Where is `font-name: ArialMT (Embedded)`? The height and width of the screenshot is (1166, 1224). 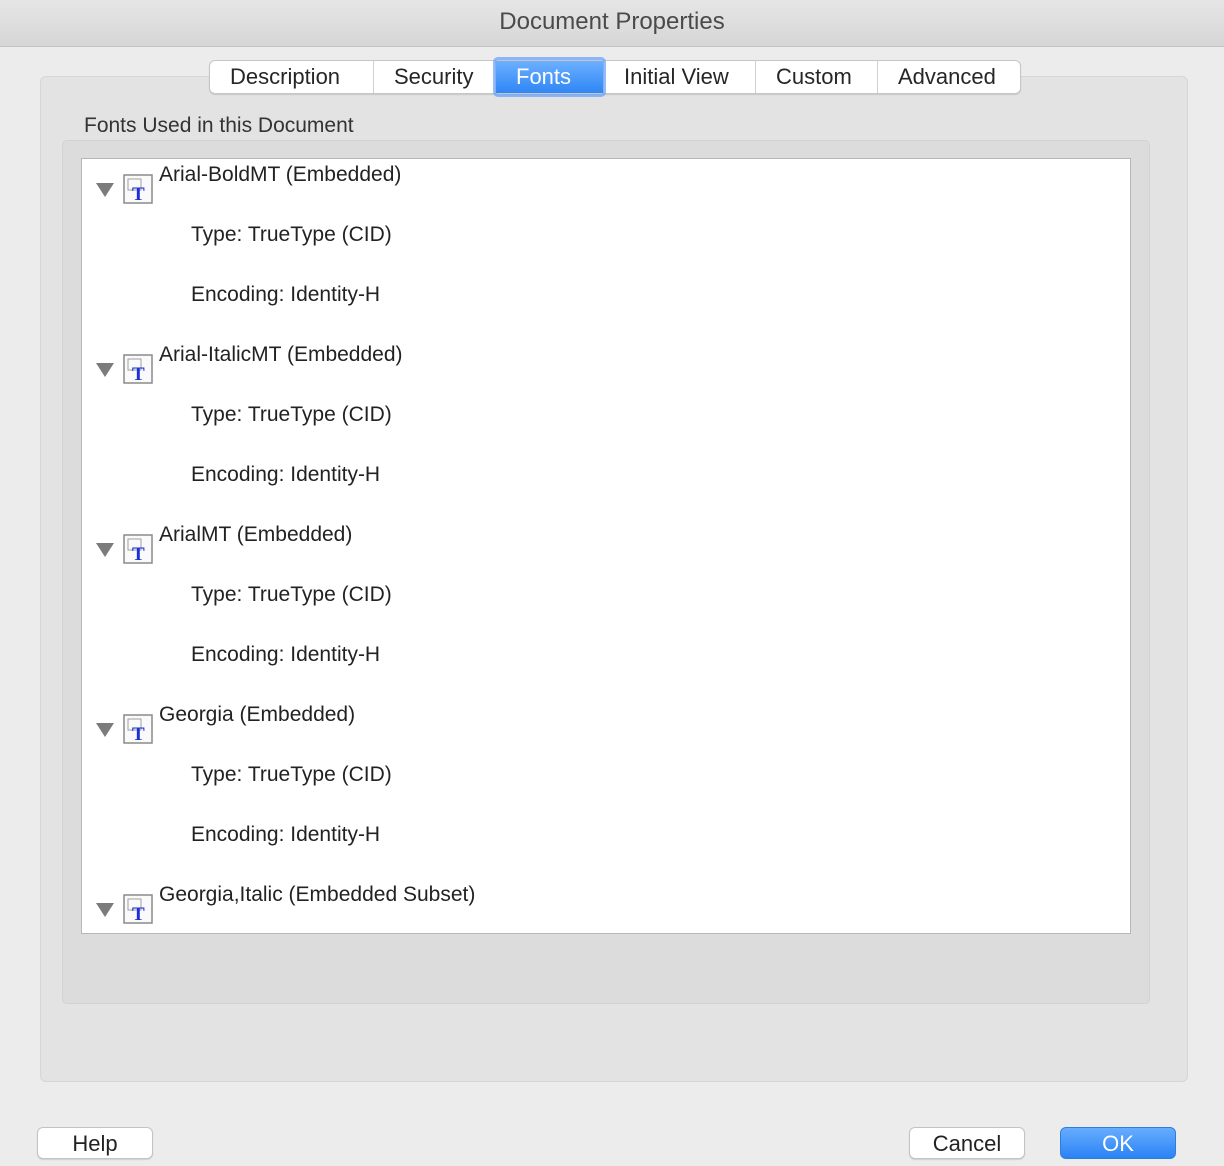 font-name: ArialMT (Embedded) is located at coordinates (256, 534).